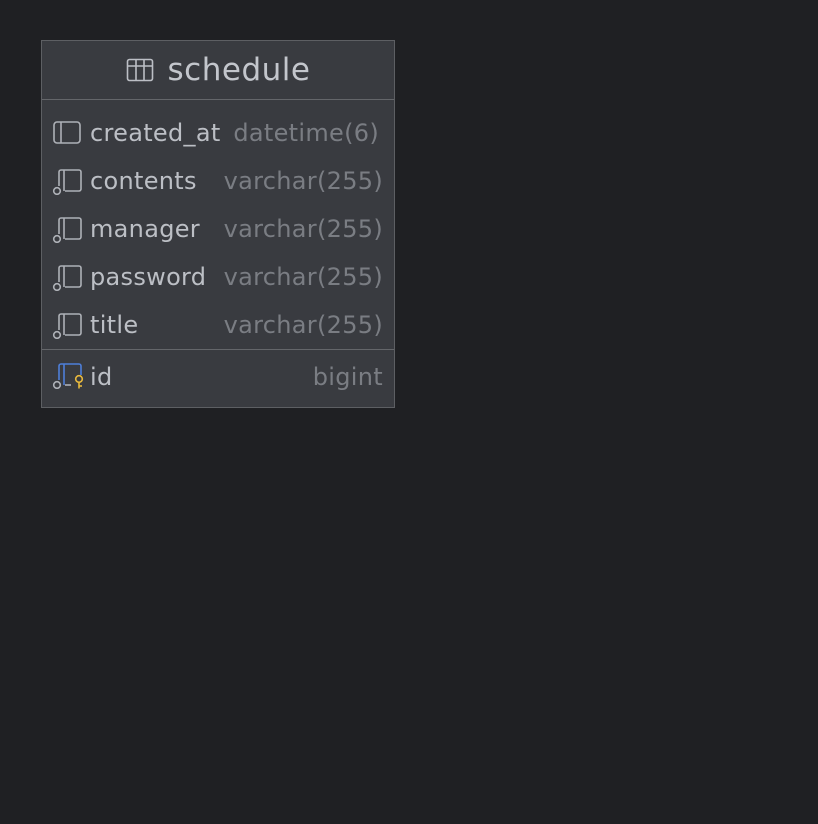 This screenshot has width=818, height=824. I want to click on primary-key-section: id bigint, so click(218, 378).